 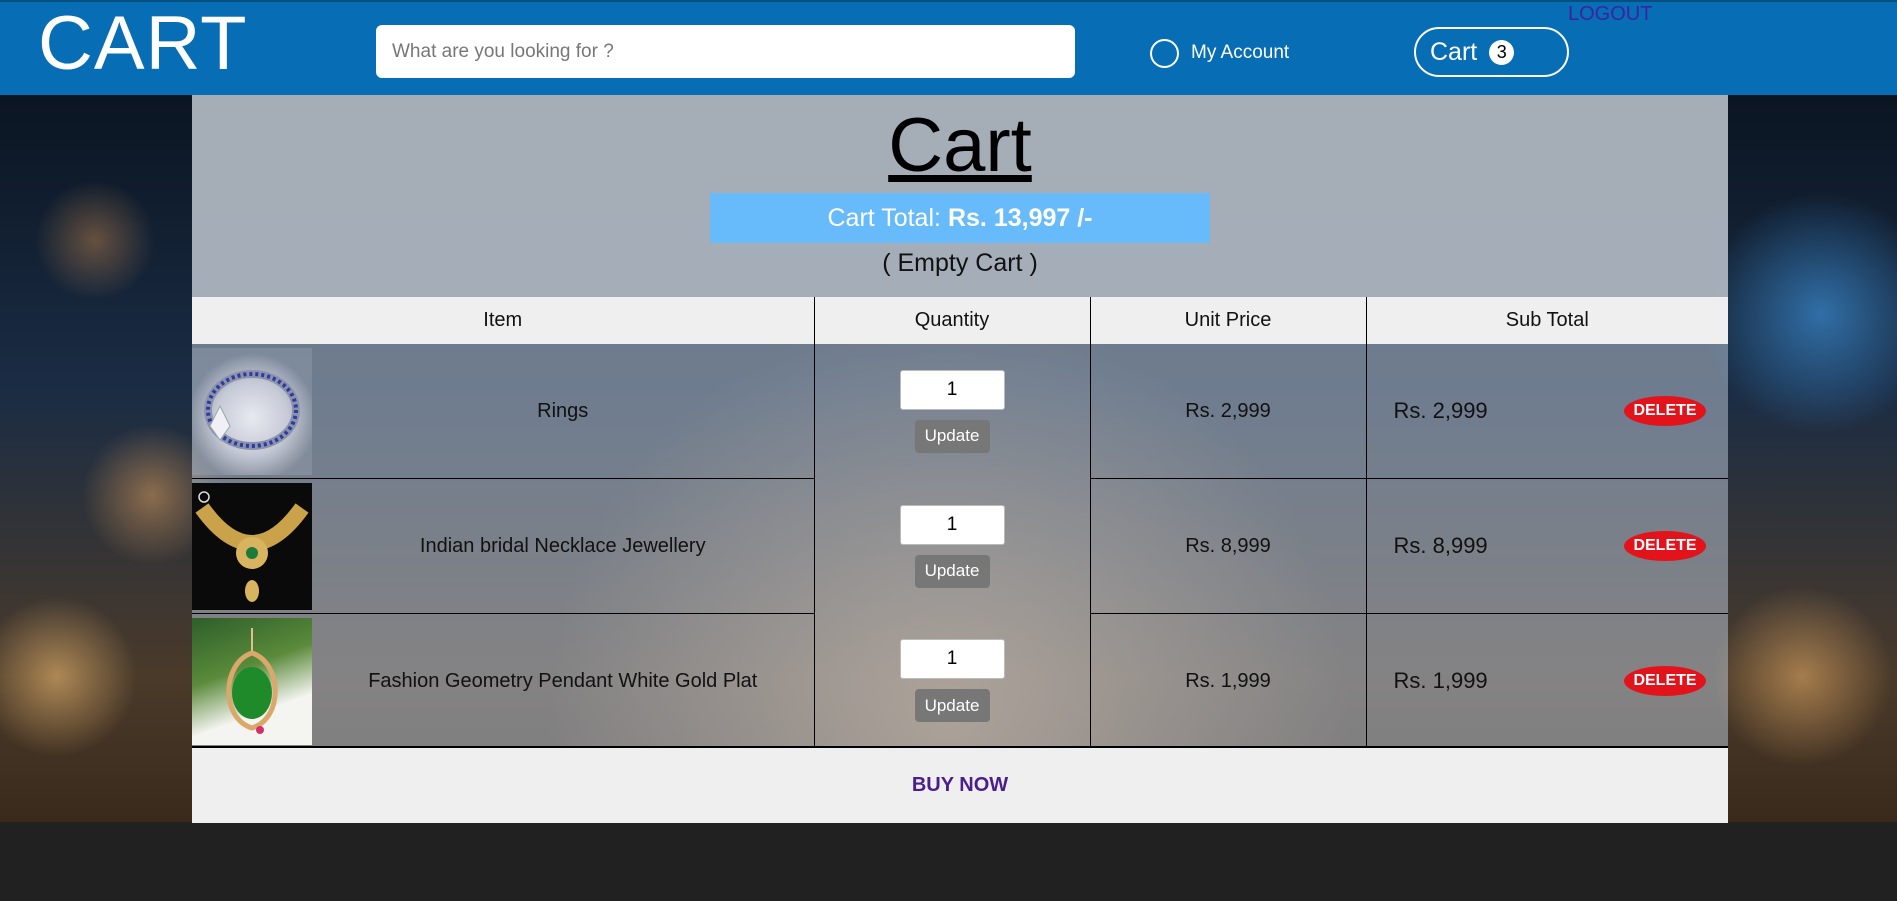 What do you see at coordinates (1610, 14) in the screenshot?
I see `logout-link: LOGOUT` at bounding box center [1610, 14].